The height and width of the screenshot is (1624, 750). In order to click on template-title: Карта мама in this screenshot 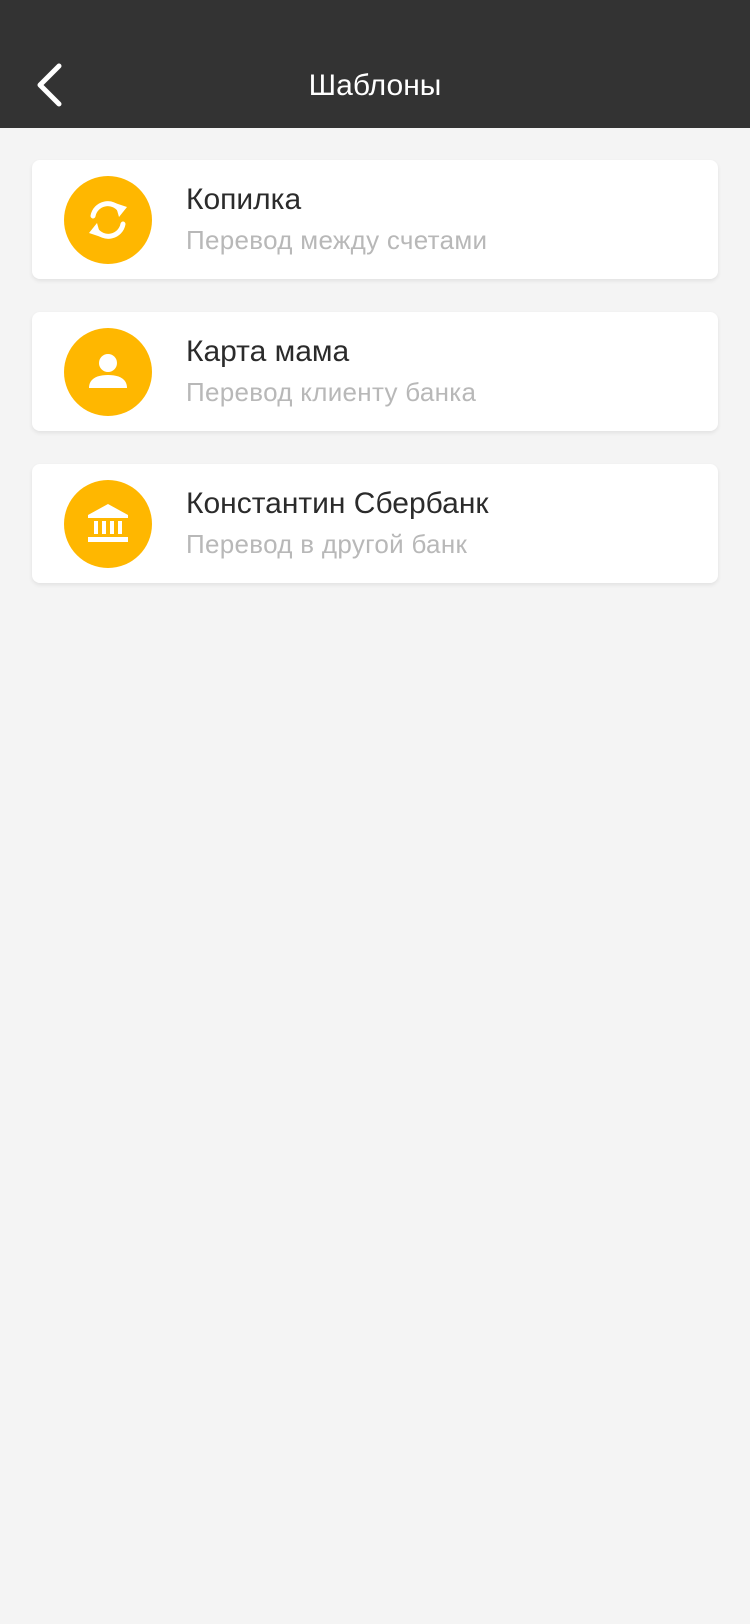, I will do `click(268, 351)`.